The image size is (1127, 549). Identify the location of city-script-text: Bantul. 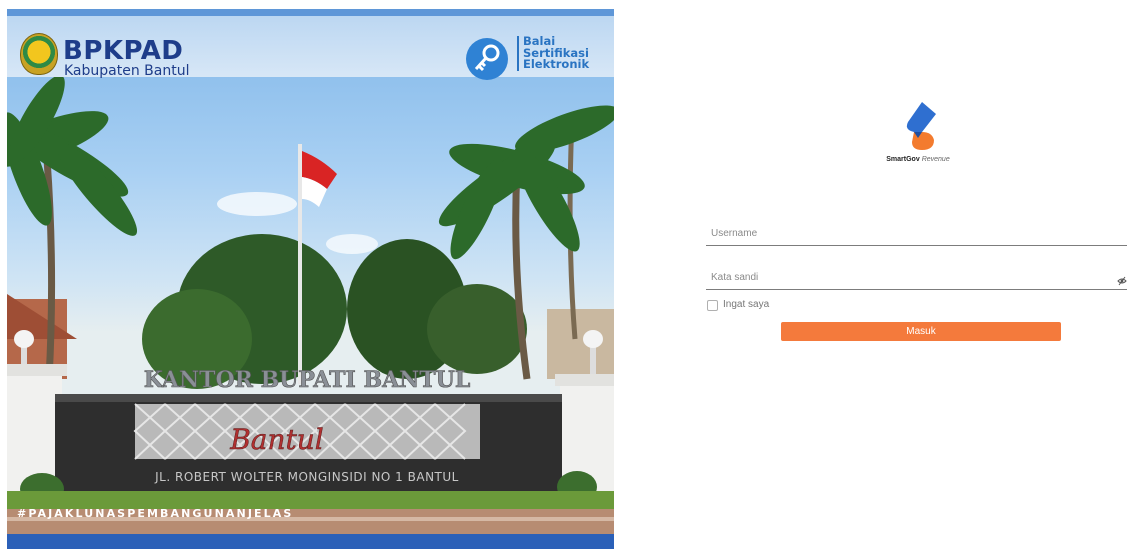
(276, 439).